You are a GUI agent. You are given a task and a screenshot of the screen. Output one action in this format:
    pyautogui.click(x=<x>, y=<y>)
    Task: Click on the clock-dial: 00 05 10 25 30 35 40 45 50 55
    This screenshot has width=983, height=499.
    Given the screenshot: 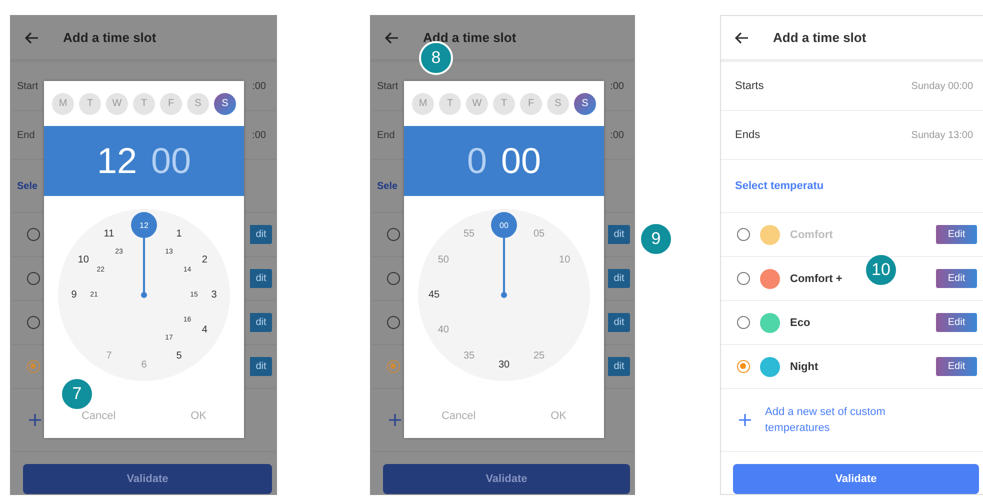 What is the action you would take?
    pyautogui.click(x=504, y=295)
    